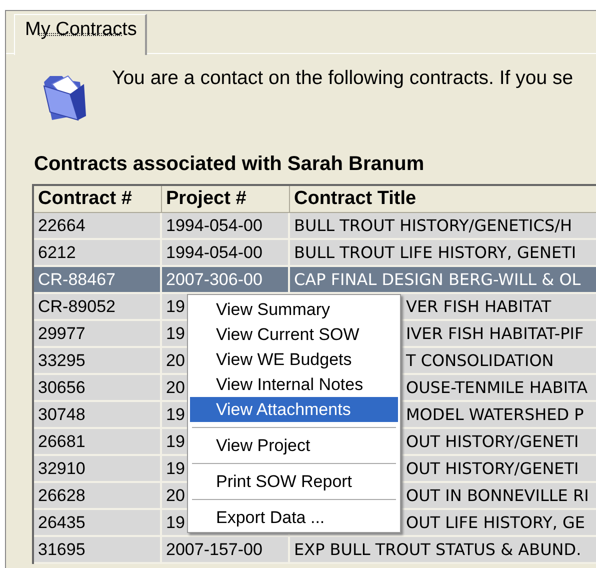 The width and height of the screenshot is (596, 568). What do you see at coordinates (98, 550) in the screenshot?
I see `table-cell: 31695` at bounding box center [98, 550].